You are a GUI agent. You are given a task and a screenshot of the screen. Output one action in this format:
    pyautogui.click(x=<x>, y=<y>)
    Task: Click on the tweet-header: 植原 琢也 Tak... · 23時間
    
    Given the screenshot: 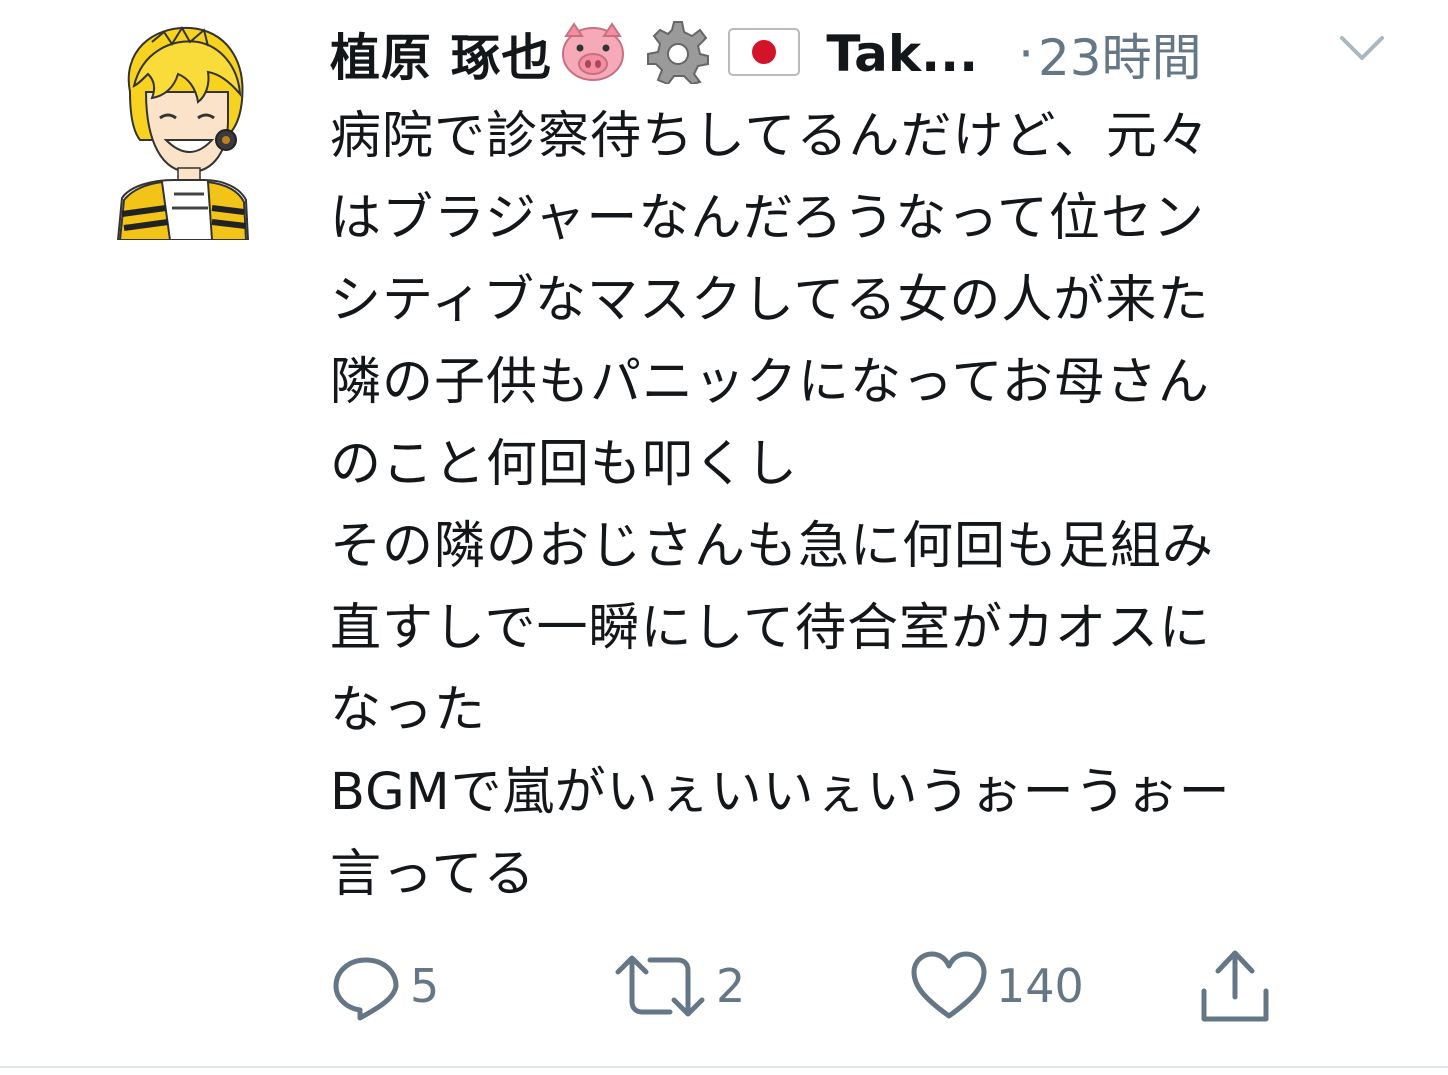 What is the action you would take?
    pyautogui.click(x=860, y=54)
    